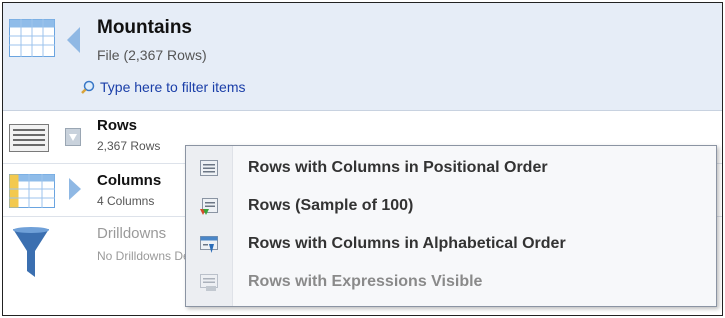 The height and width of the screenshot is (318, 725). What do you see at coordinates (32, 40) in the screenshot?
I see `table-icon` at bounding box center [32, 40].